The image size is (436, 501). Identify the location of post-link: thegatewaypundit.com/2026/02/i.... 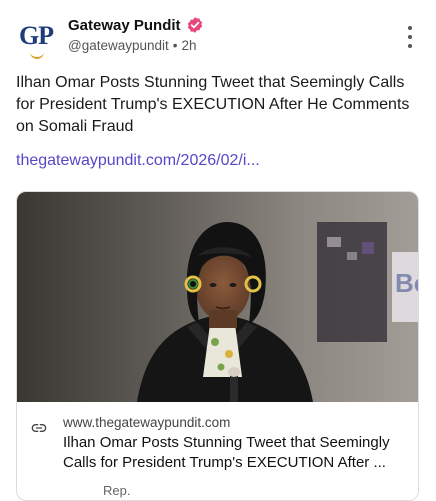
(138, 161).